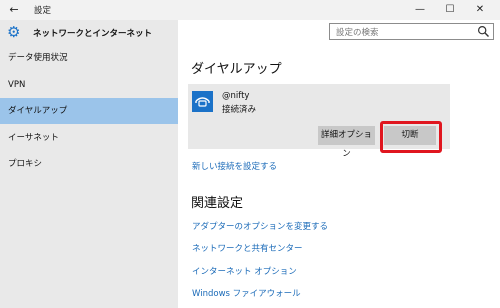 The width and height of the screenshot is (500, 308). Describe the element at coordinates (217, 203) in the screenshot. I see `related-settings-heading: 関連設定` at that location.